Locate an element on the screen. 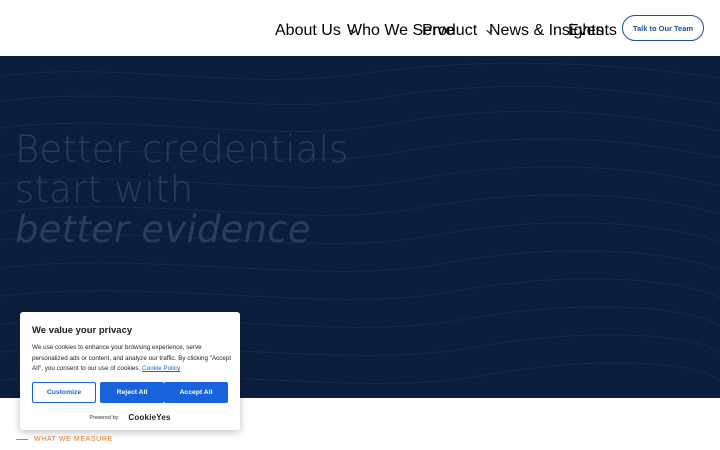 The image size is (720, 450). powered-by: Powered by CookieYes is located at coordinates (130, 417).